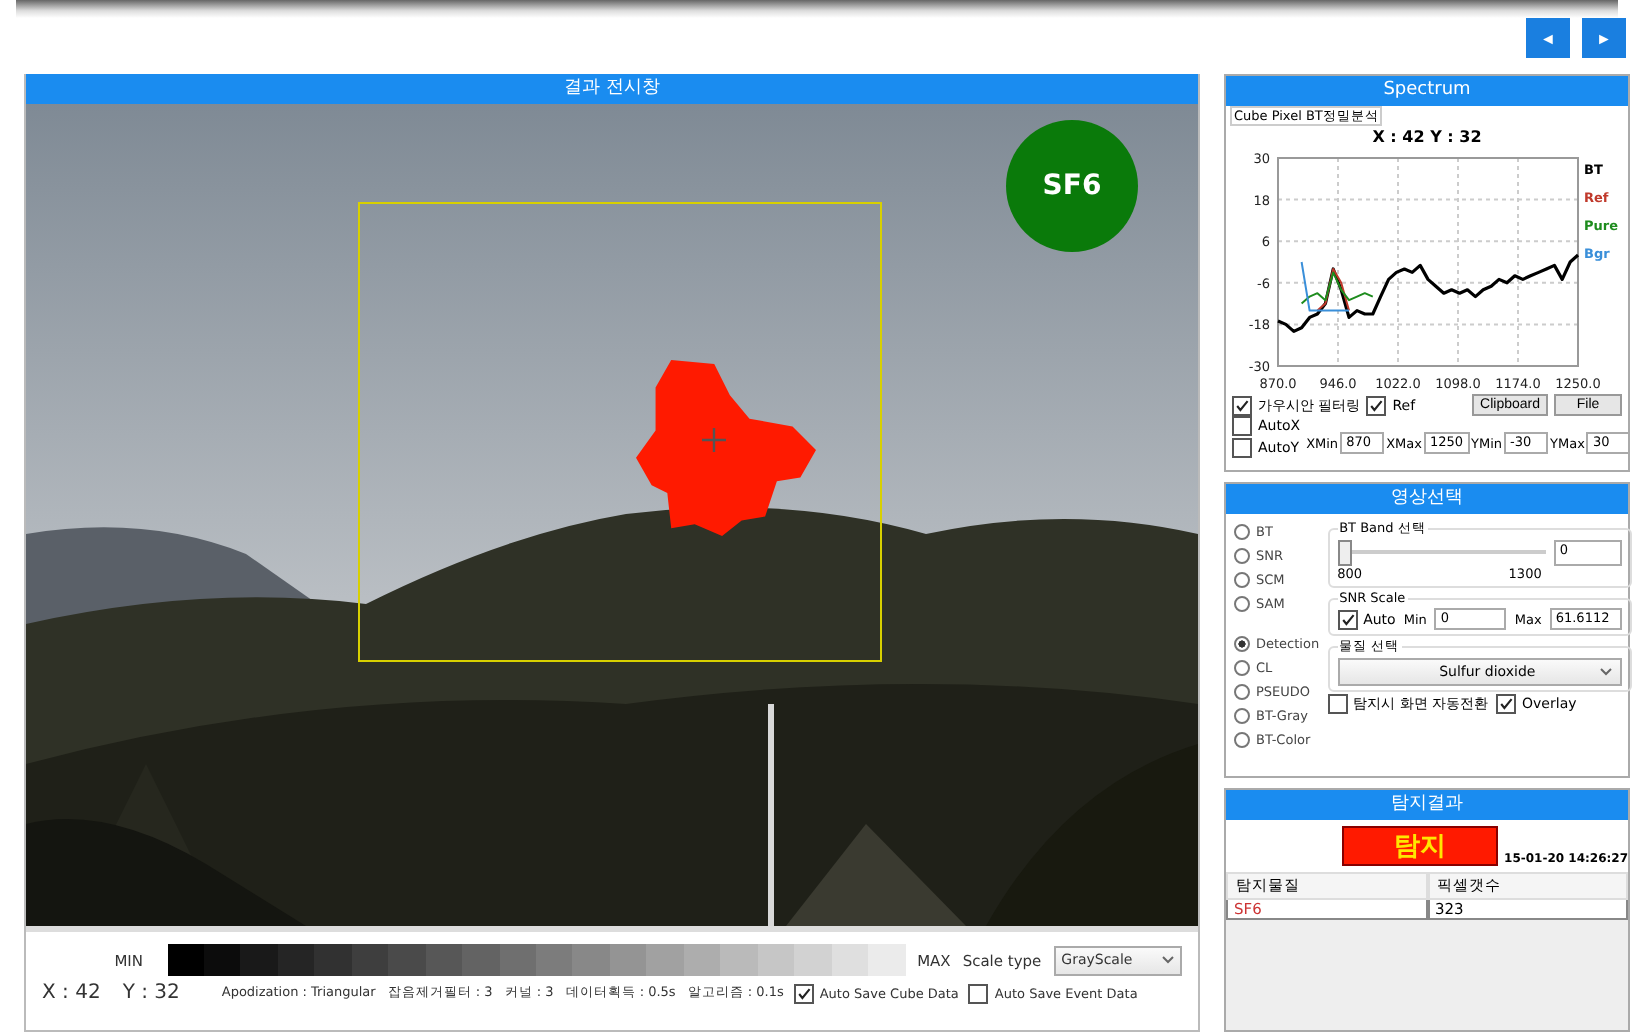  Describe the element at coordinates (1427, 137) in the screenshot. I see `pixel-coordinates: X : 42 Y : 32` at that location.